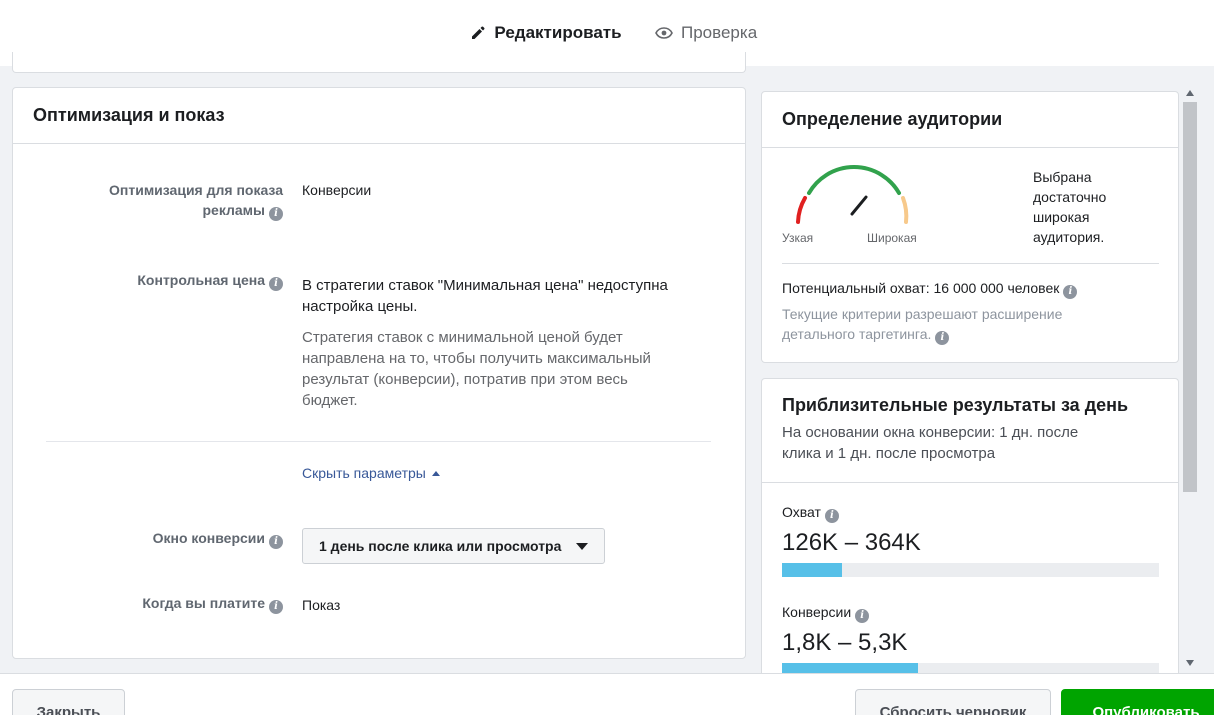 Image resolution: width=1214 pixels, height=715 pixels. I want to click on chevron-down-icon, so click(582, 546).